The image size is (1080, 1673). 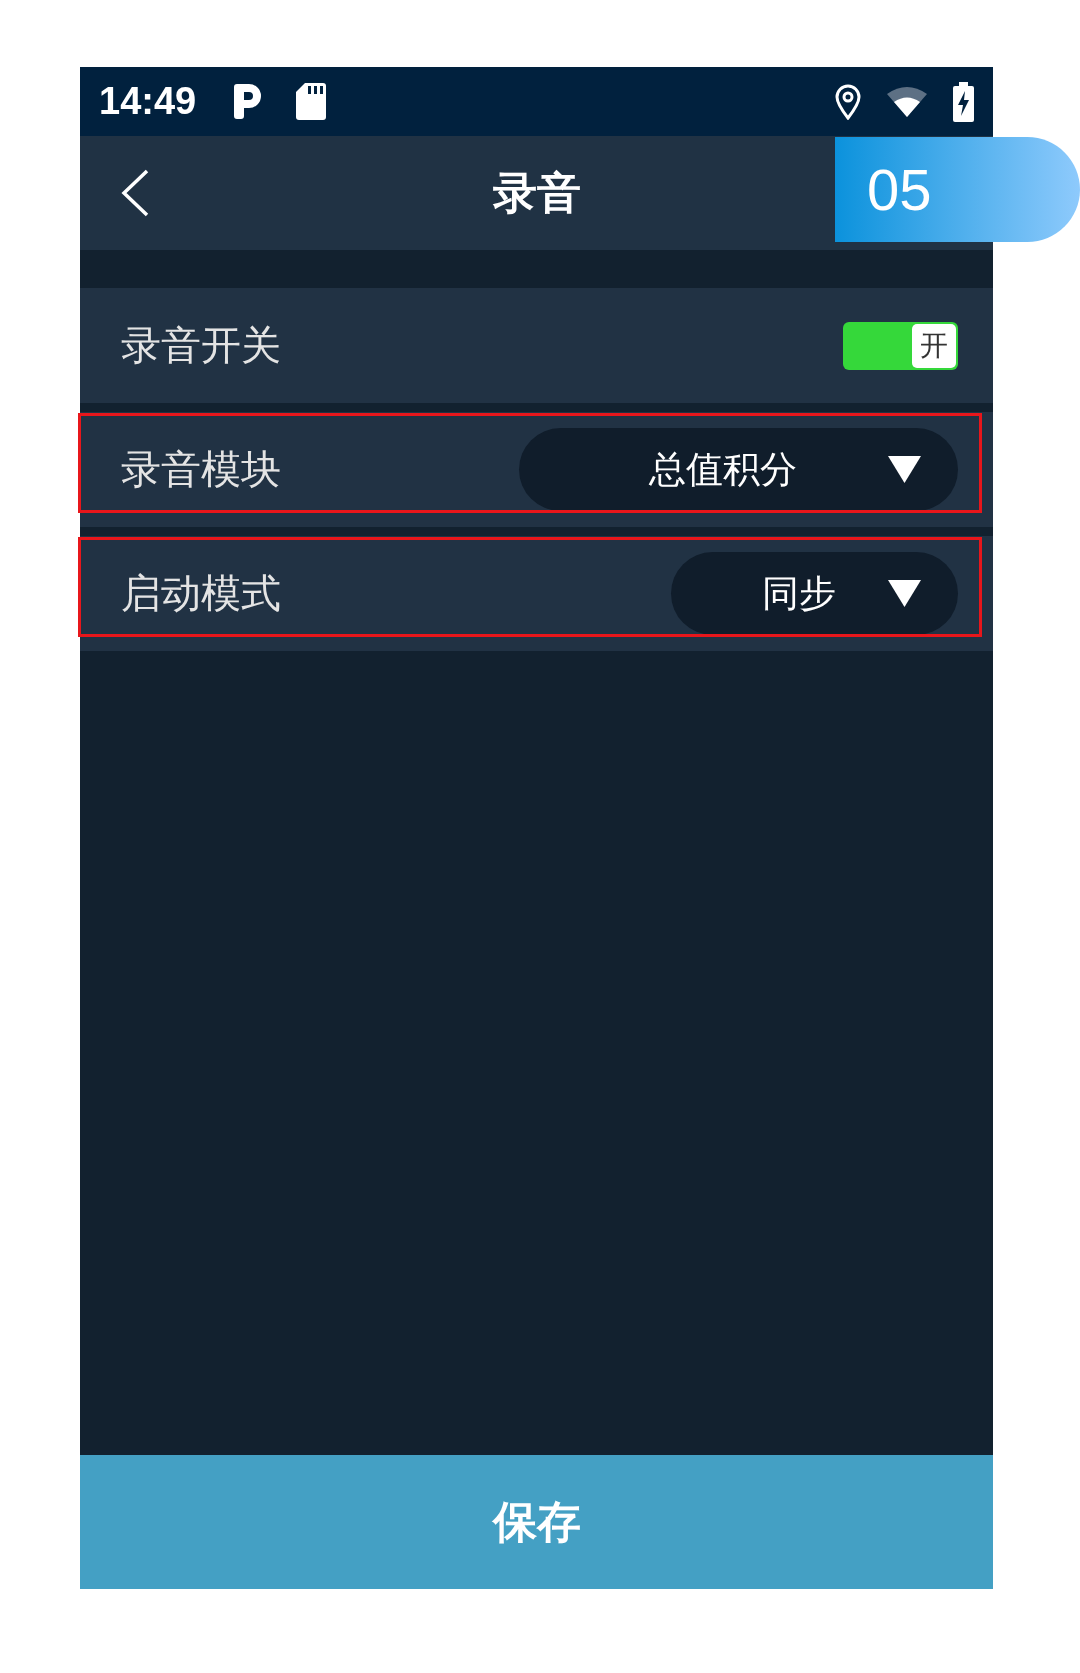 What do you see at coordinates (311, 101) in the screenshot?
I see `sd-card-icon` at bounding box center [311, 101].